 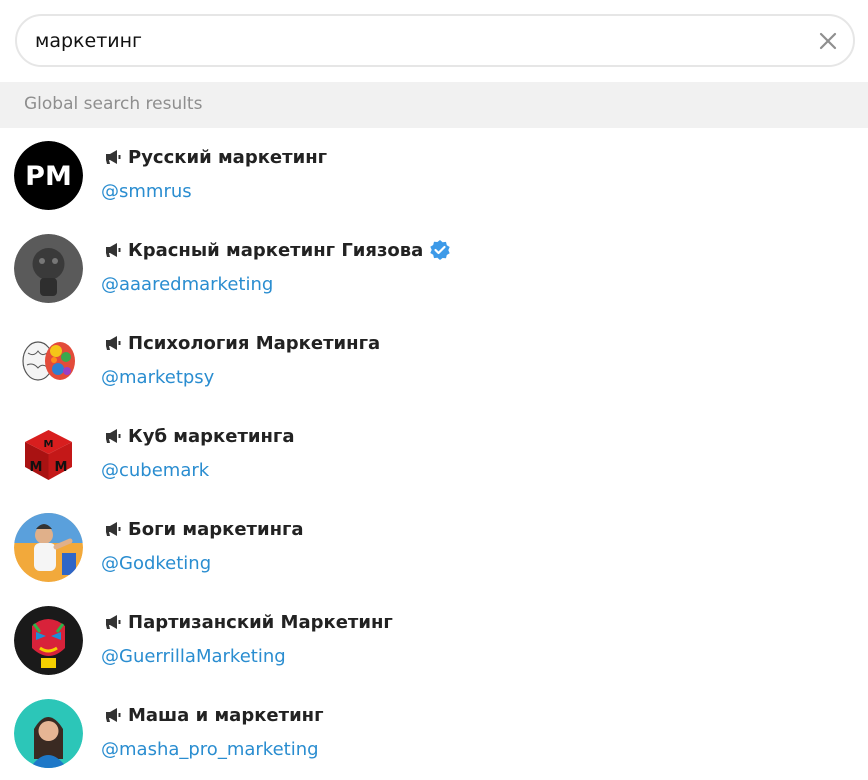 I want to click on channel-username: @Godketing, so click(x=156, y=563).